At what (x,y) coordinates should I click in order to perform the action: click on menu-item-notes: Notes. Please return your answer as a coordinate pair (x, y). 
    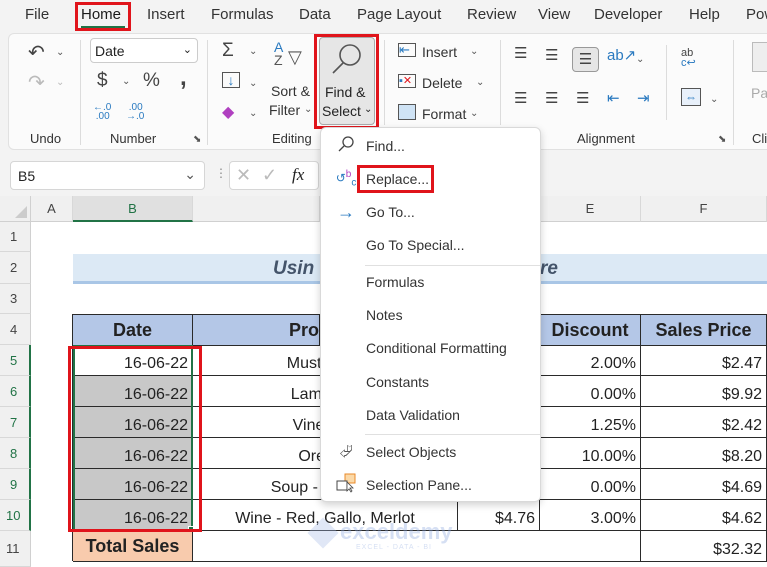
    Looking at the image, I should click on (430, 315).